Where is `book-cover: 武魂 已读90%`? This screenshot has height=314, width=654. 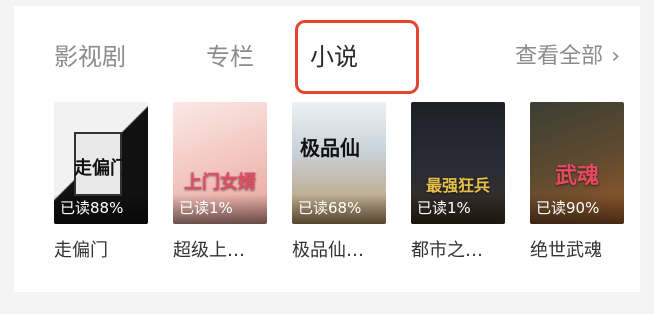
book-cover: 武魂 已读90% is located at coordinates (577, 163).